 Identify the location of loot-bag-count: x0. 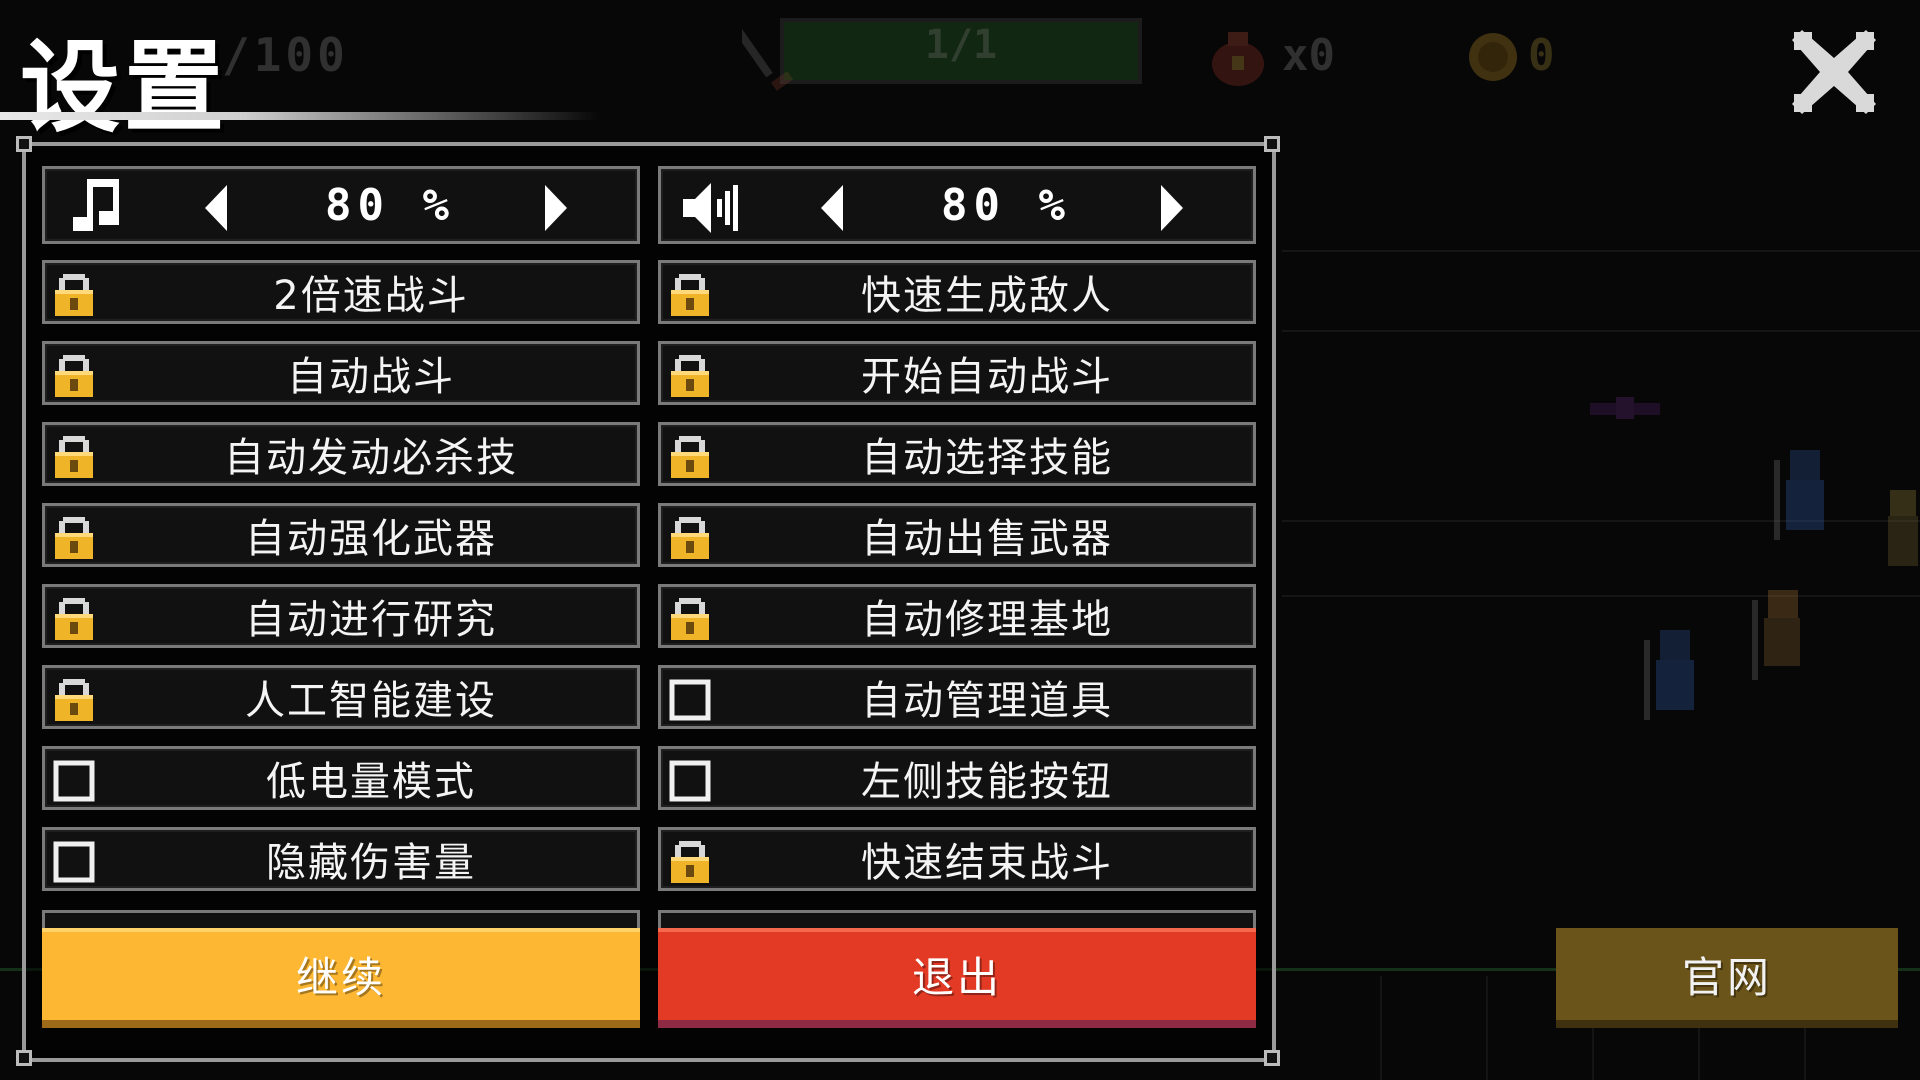
(1308, 55).